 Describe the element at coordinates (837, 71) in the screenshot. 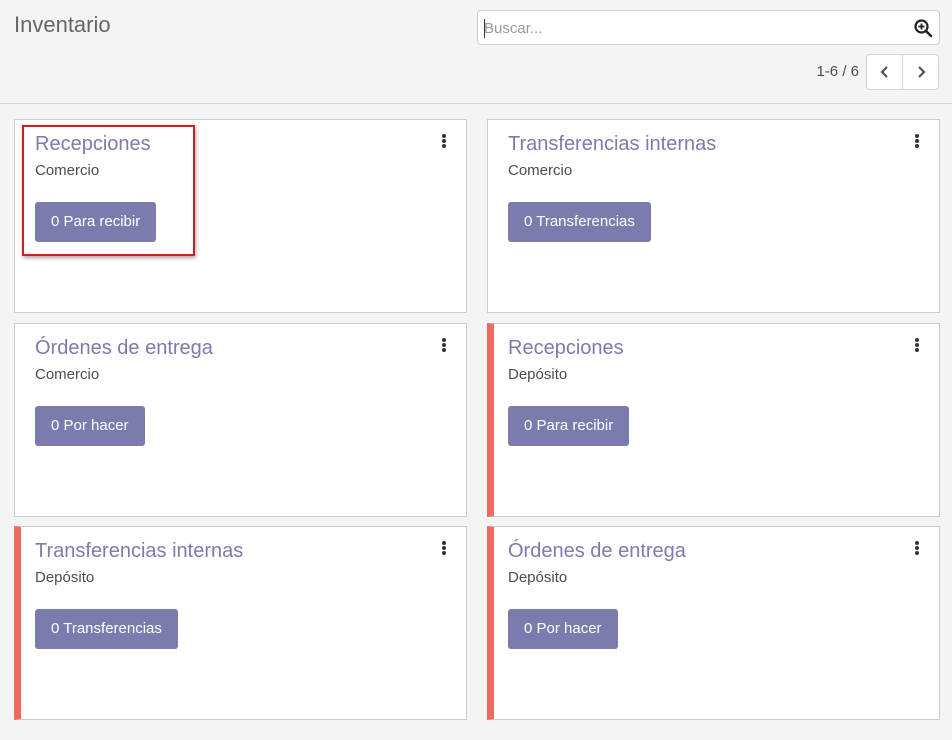

I see `pager-value: 1-6 / 6` at that location.